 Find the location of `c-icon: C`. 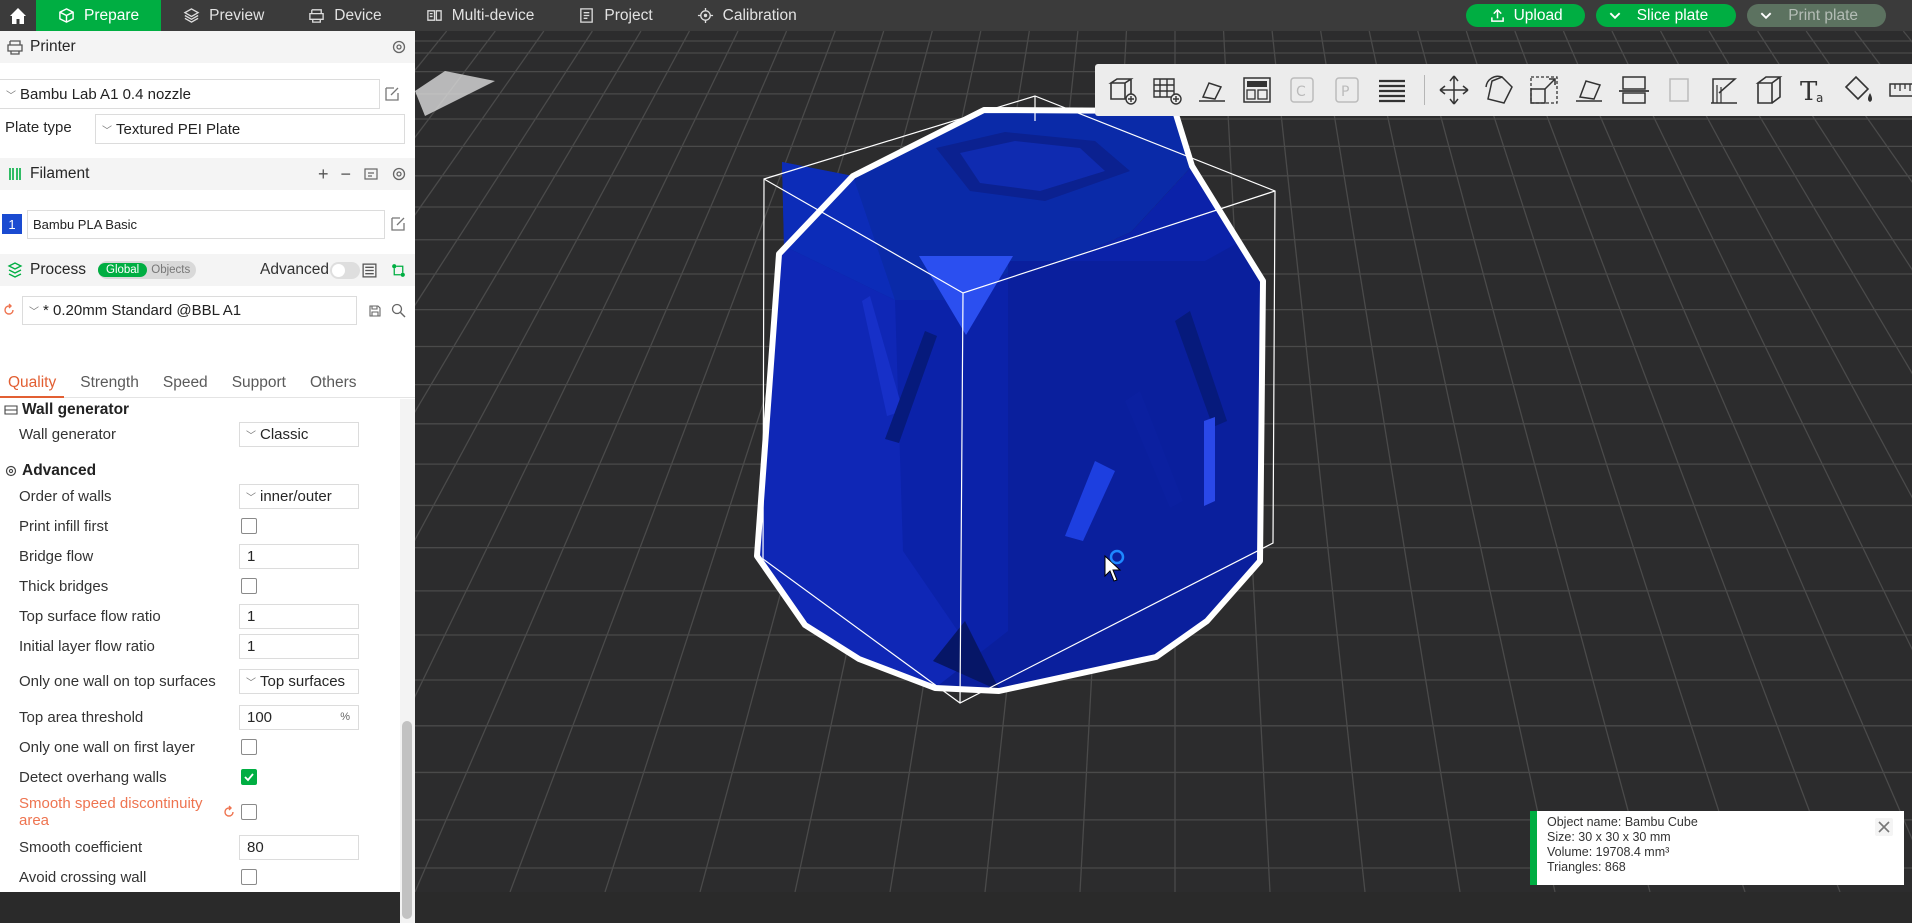

c-icon: C is located at coordinates (1302, 90).